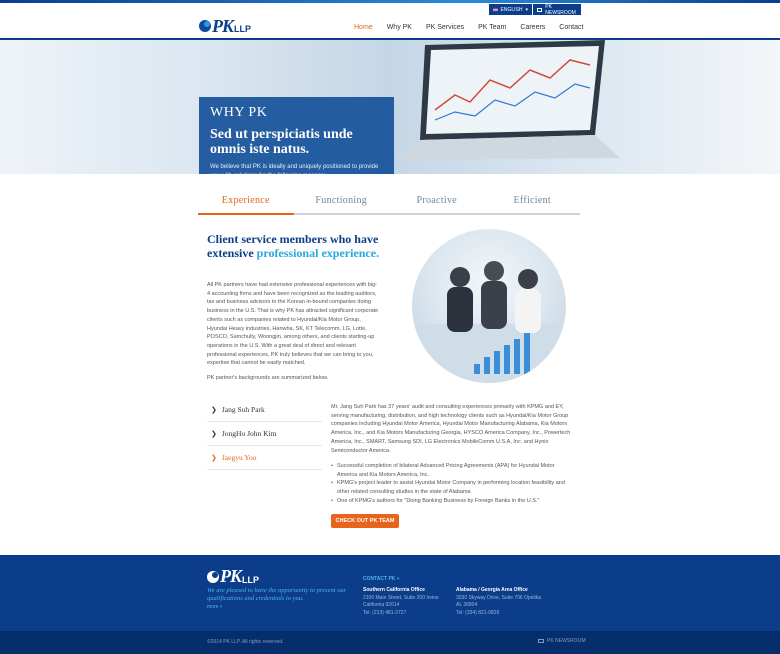 The image size is (780, 654). What do you see at coordinates (318, 253) in the screenshot?
I see `section-title-highlight: professional experience.` at bounding box center [318, 253].